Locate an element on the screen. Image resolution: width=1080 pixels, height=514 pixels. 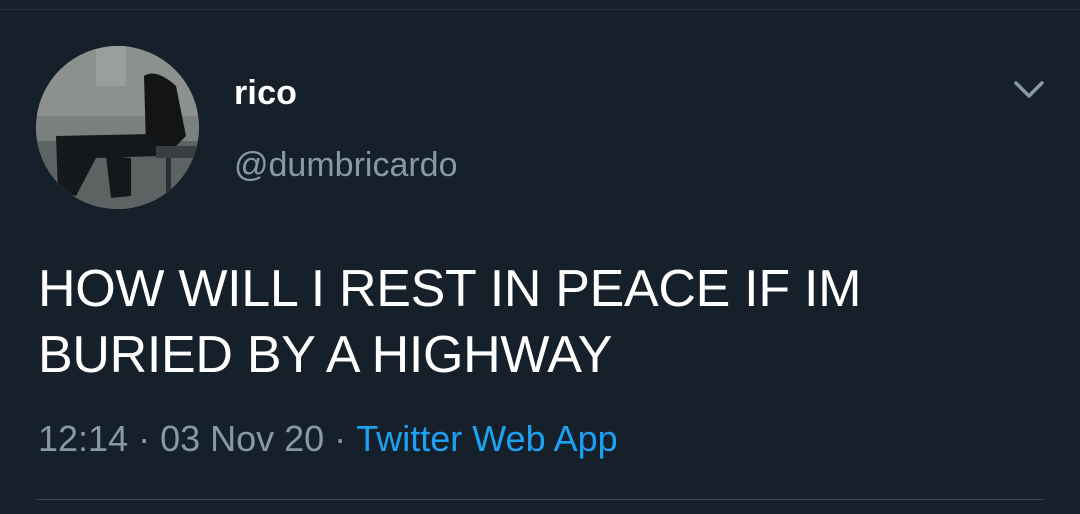
avatar-image is located at coordinates (117, 127).